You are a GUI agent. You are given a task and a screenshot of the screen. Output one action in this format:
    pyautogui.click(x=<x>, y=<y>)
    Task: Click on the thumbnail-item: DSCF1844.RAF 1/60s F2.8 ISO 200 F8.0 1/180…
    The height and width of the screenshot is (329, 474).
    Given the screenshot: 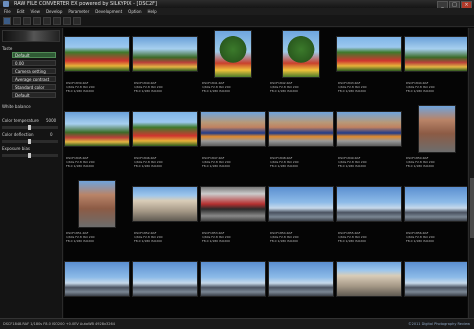 What is the action you would take?
    pyautogui.click(x=435, y=64)
    